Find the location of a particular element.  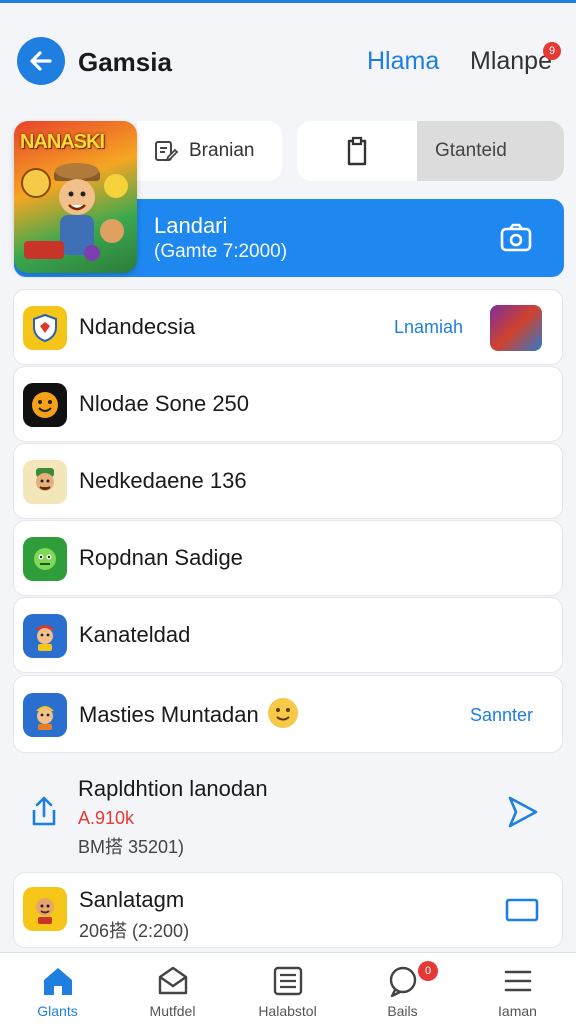

back-button is located at coordinates (41, 61).